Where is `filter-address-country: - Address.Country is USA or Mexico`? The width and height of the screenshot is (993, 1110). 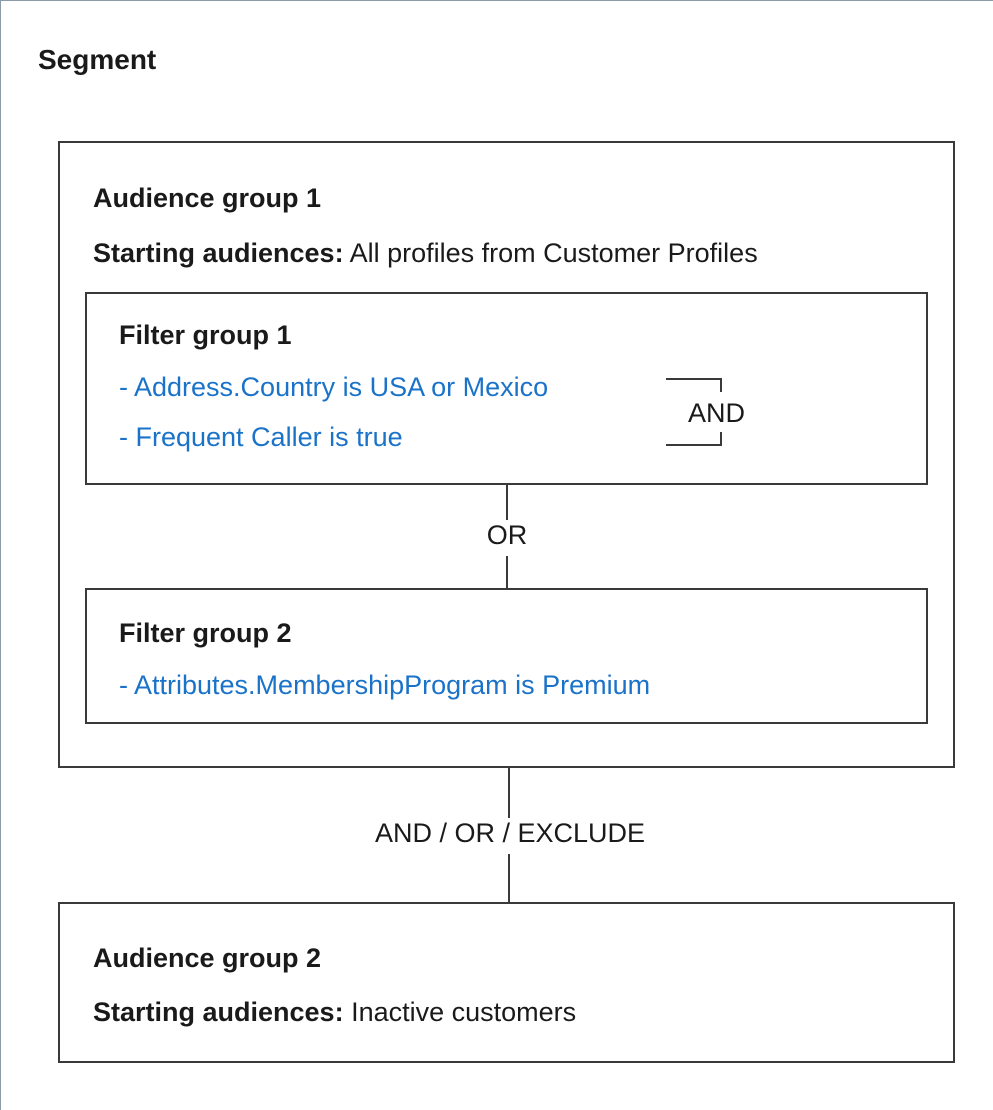 filter-address-country: - Address.Country is USA or Mexico is located at coordinates (334, 387).